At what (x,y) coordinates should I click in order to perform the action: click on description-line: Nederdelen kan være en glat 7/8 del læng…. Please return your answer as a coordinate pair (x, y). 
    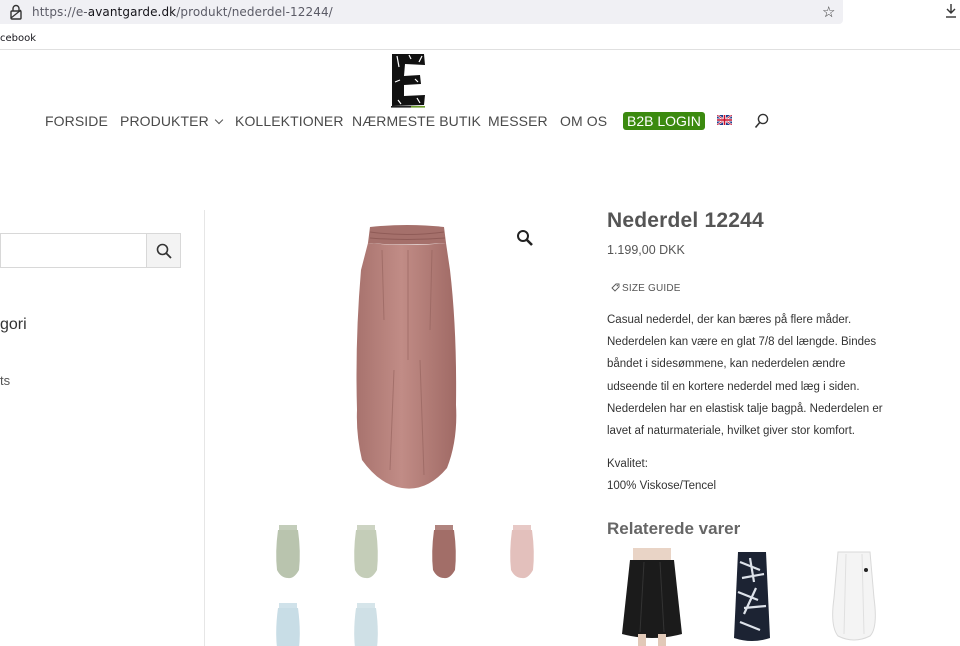
    Looking at the image, I should click on (742, 342).